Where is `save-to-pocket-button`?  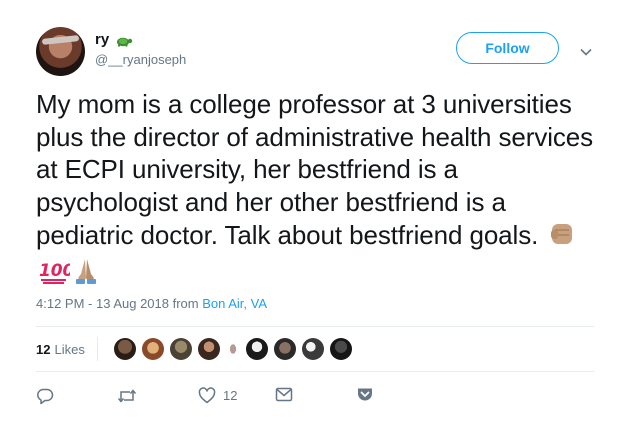
save-to-pocket-button is located at coordinates (365, 394).